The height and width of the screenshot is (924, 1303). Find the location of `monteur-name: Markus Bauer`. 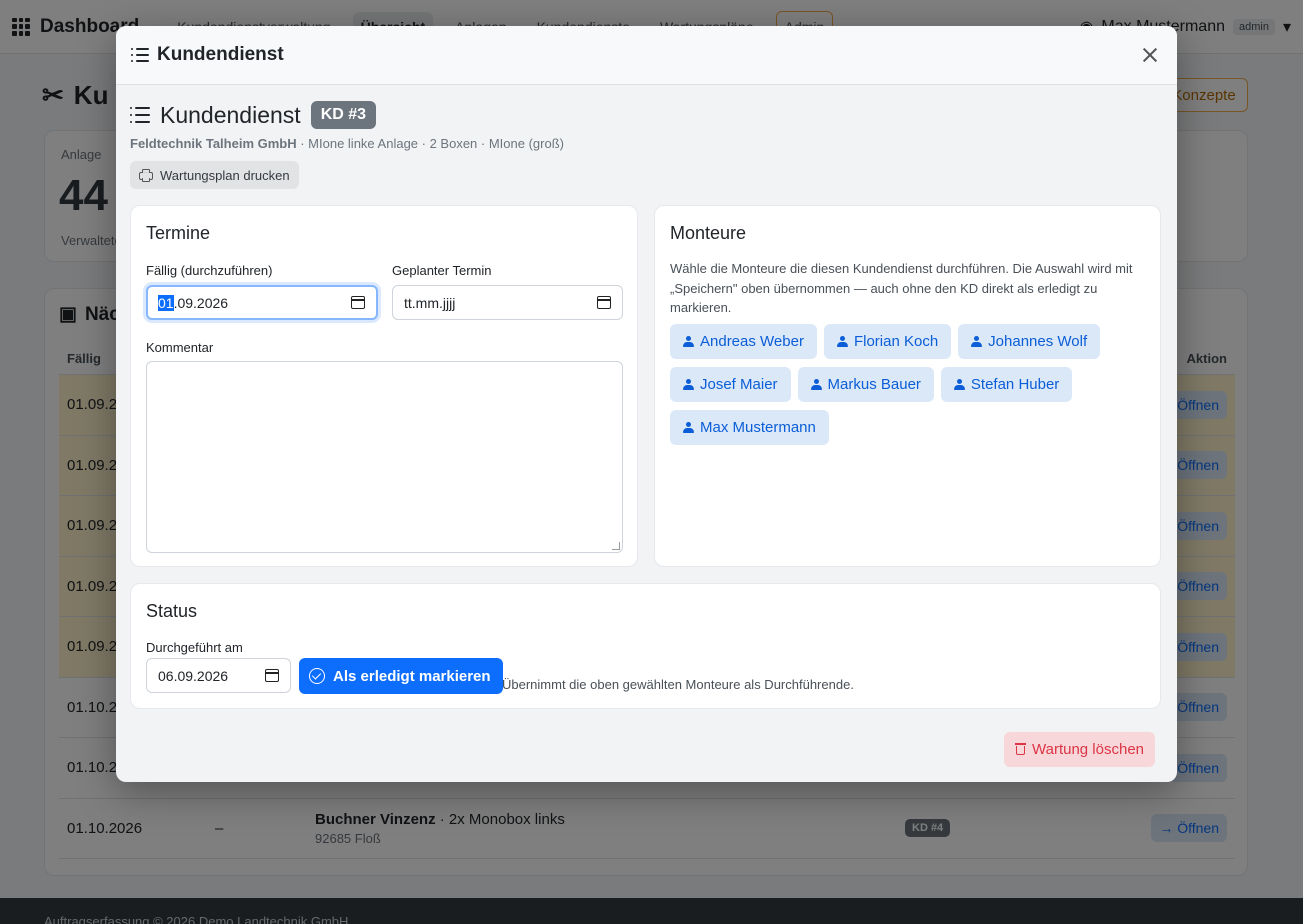

monteur-name: Markus Bauer is located at coordinates (874, 384).